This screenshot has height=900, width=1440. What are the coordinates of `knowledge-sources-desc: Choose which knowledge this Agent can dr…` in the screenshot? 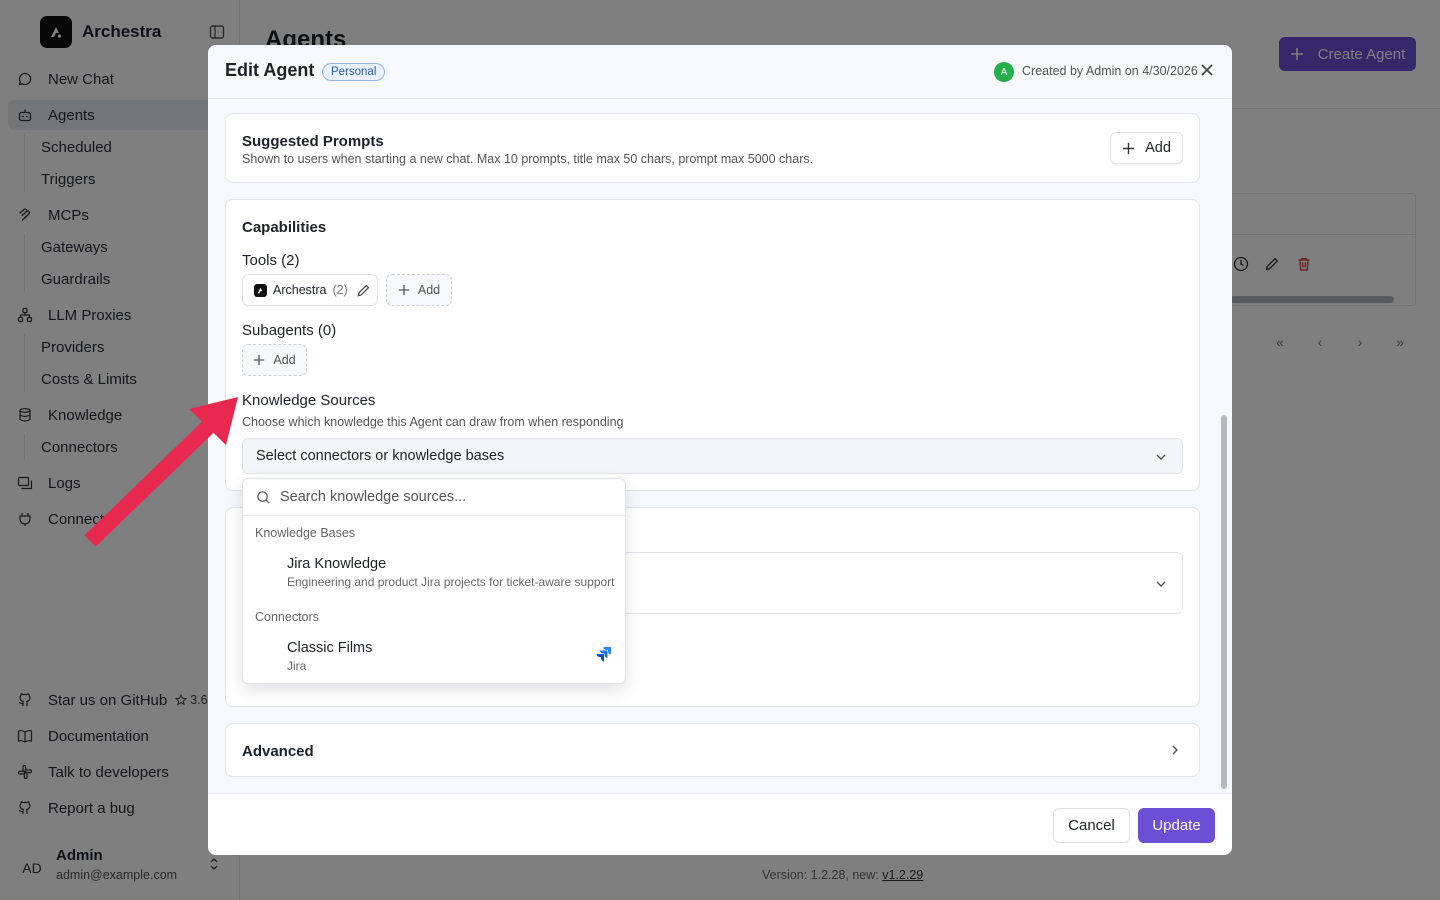 It's located at (433, 422).